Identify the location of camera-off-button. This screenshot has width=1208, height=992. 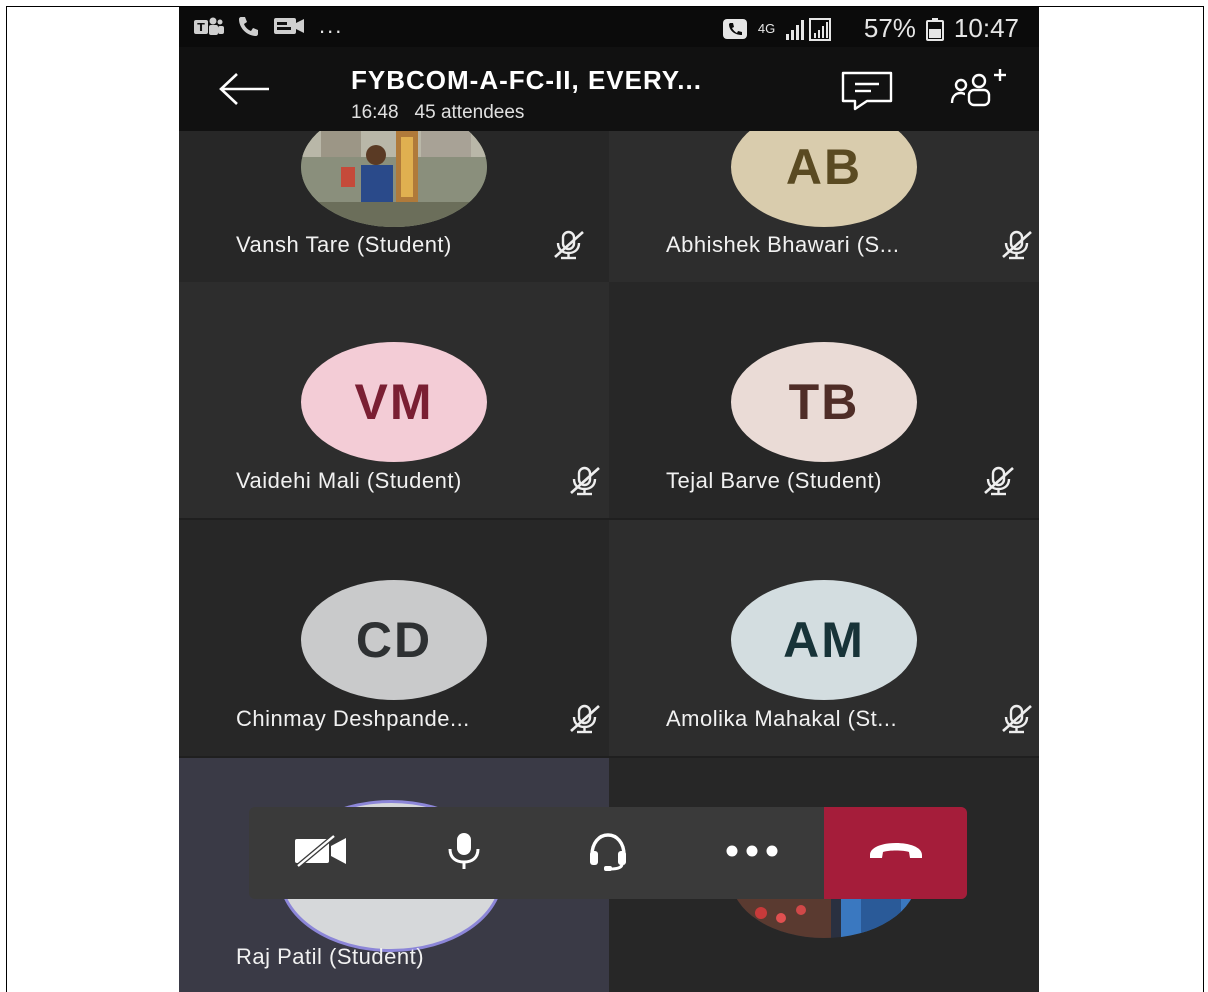
(320, 853).